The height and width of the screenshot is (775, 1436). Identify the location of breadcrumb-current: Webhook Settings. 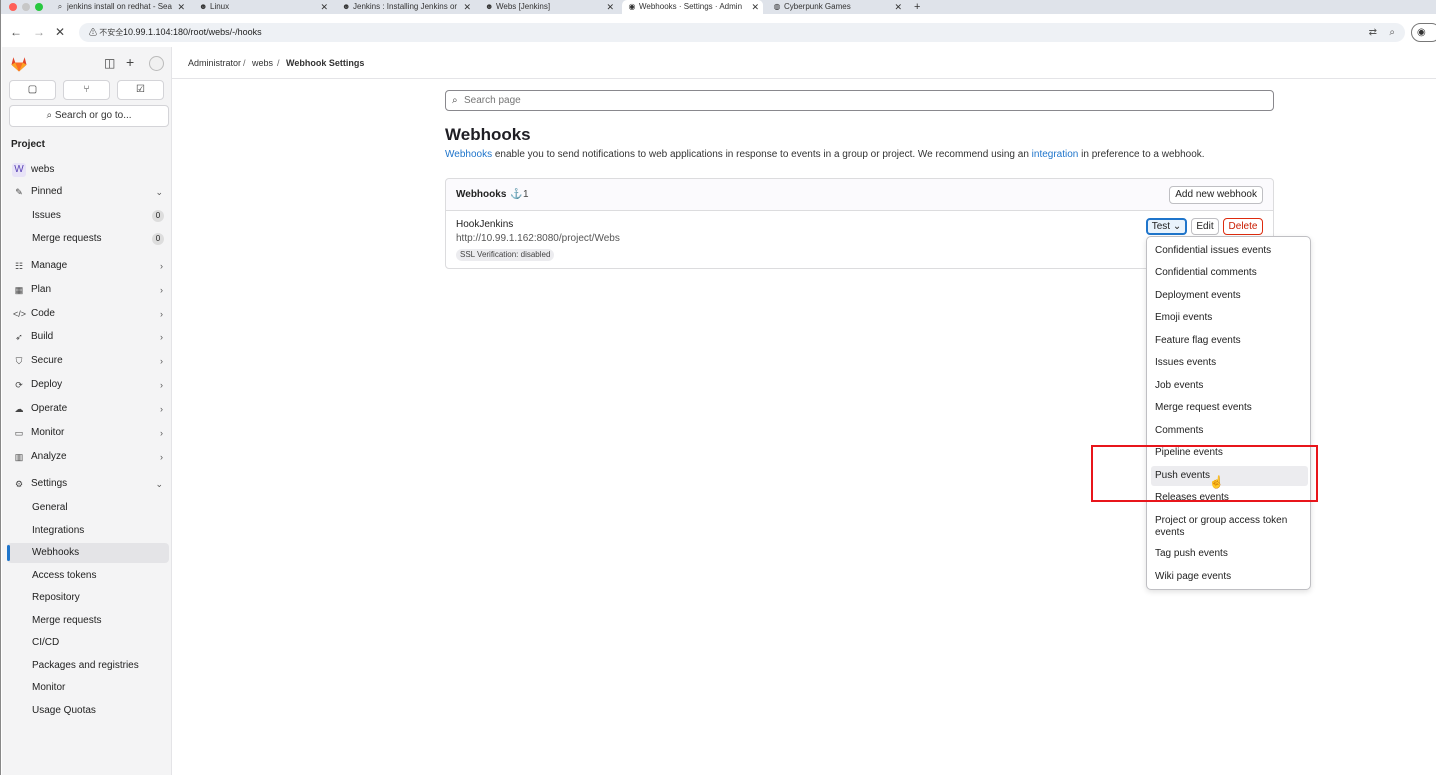
(325, 63).